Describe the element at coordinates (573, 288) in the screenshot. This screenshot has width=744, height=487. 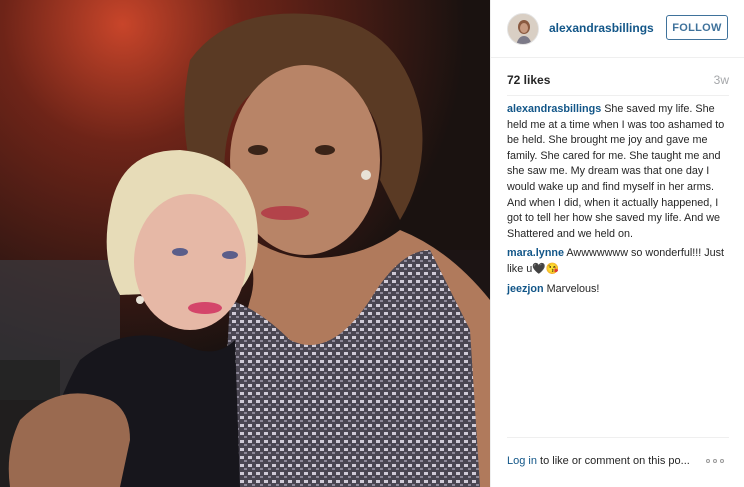
I see `comment-text: Marvelous!` at that location.